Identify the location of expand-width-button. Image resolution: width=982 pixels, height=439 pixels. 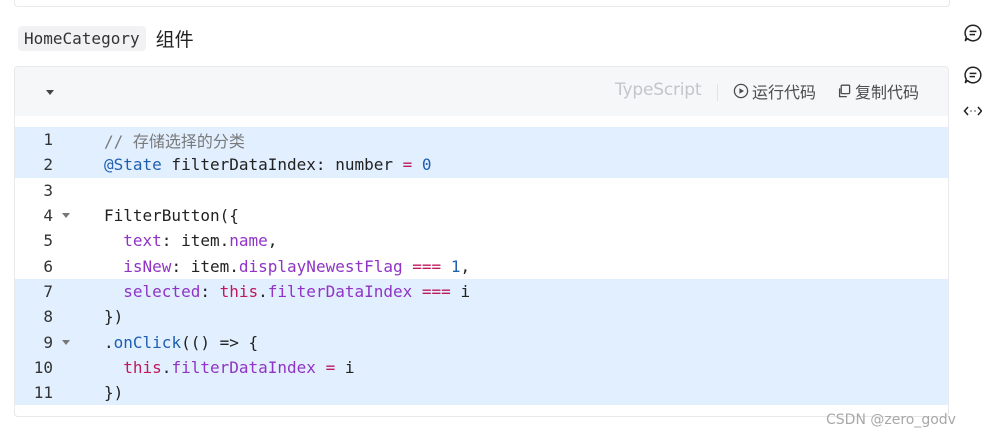
(972, 111).